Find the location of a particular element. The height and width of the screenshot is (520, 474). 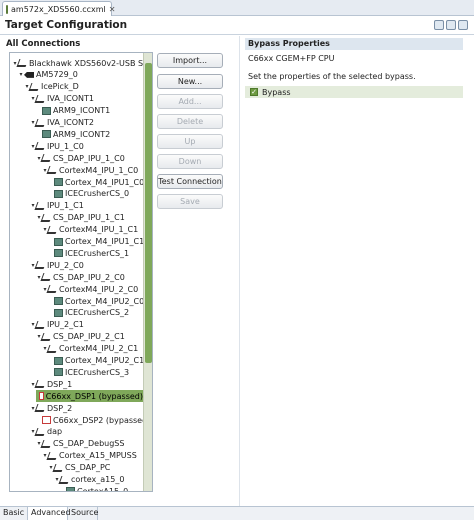

tree-item: ▾ CS_DAP_IPU_1_C1 is located at coordinates (80, 218).